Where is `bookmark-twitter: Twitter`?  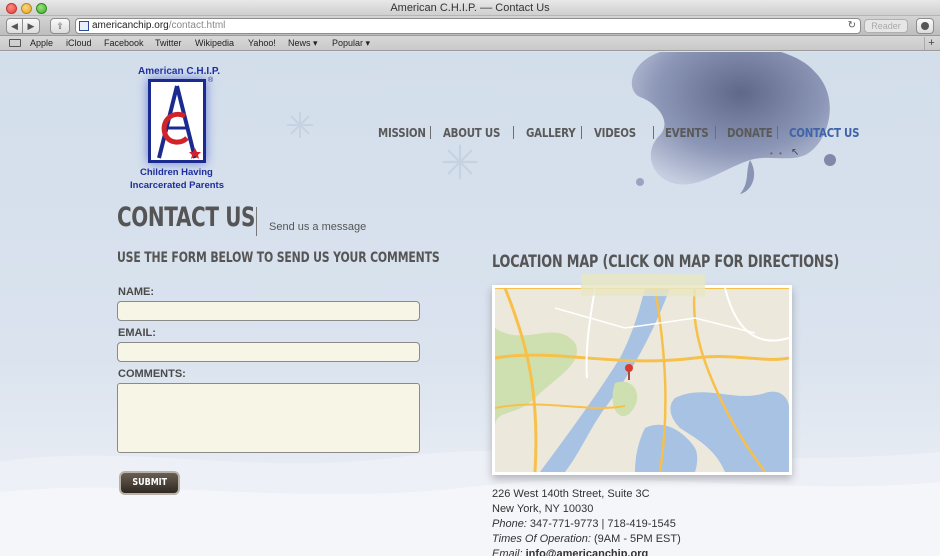
bookmark-twitter: Twitter is located at coordinates (168, 43).